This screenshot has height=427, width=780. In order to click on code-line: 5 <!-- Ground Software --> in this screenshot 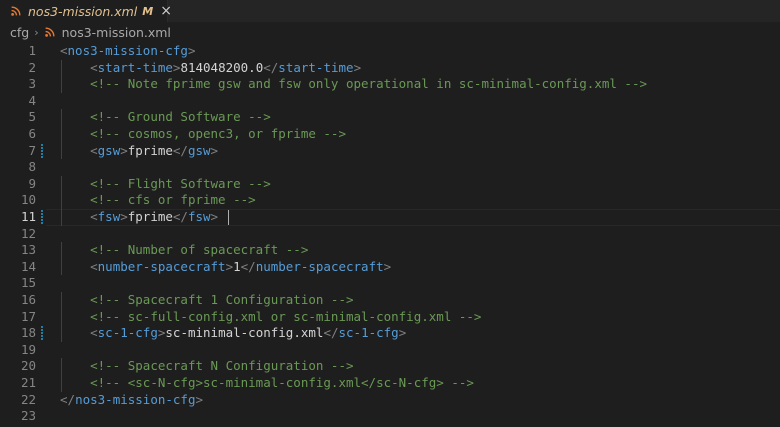, I will do `click(390, 117)`.